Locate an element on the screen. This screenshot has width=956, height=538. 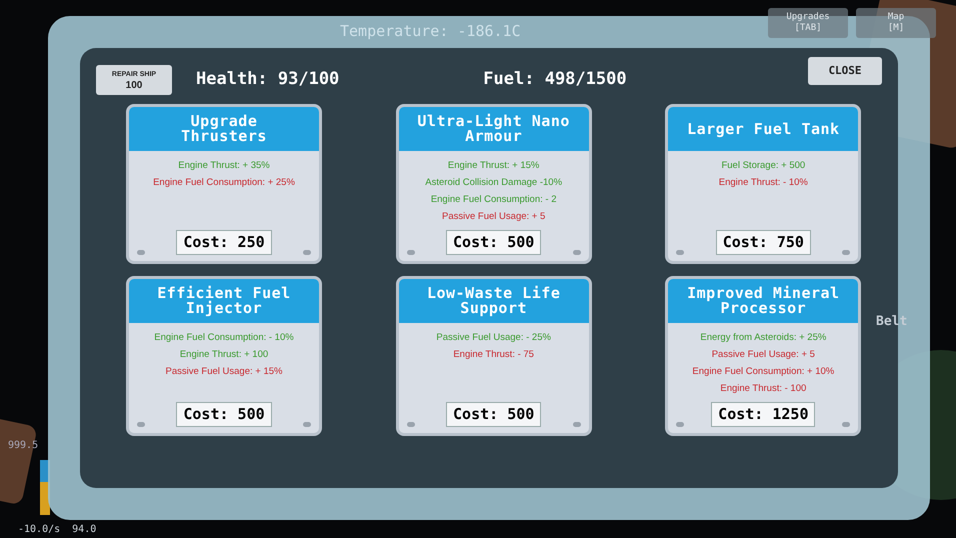
effect-text: Engine Thrust: - 75 is located at coordinates (493, 355).